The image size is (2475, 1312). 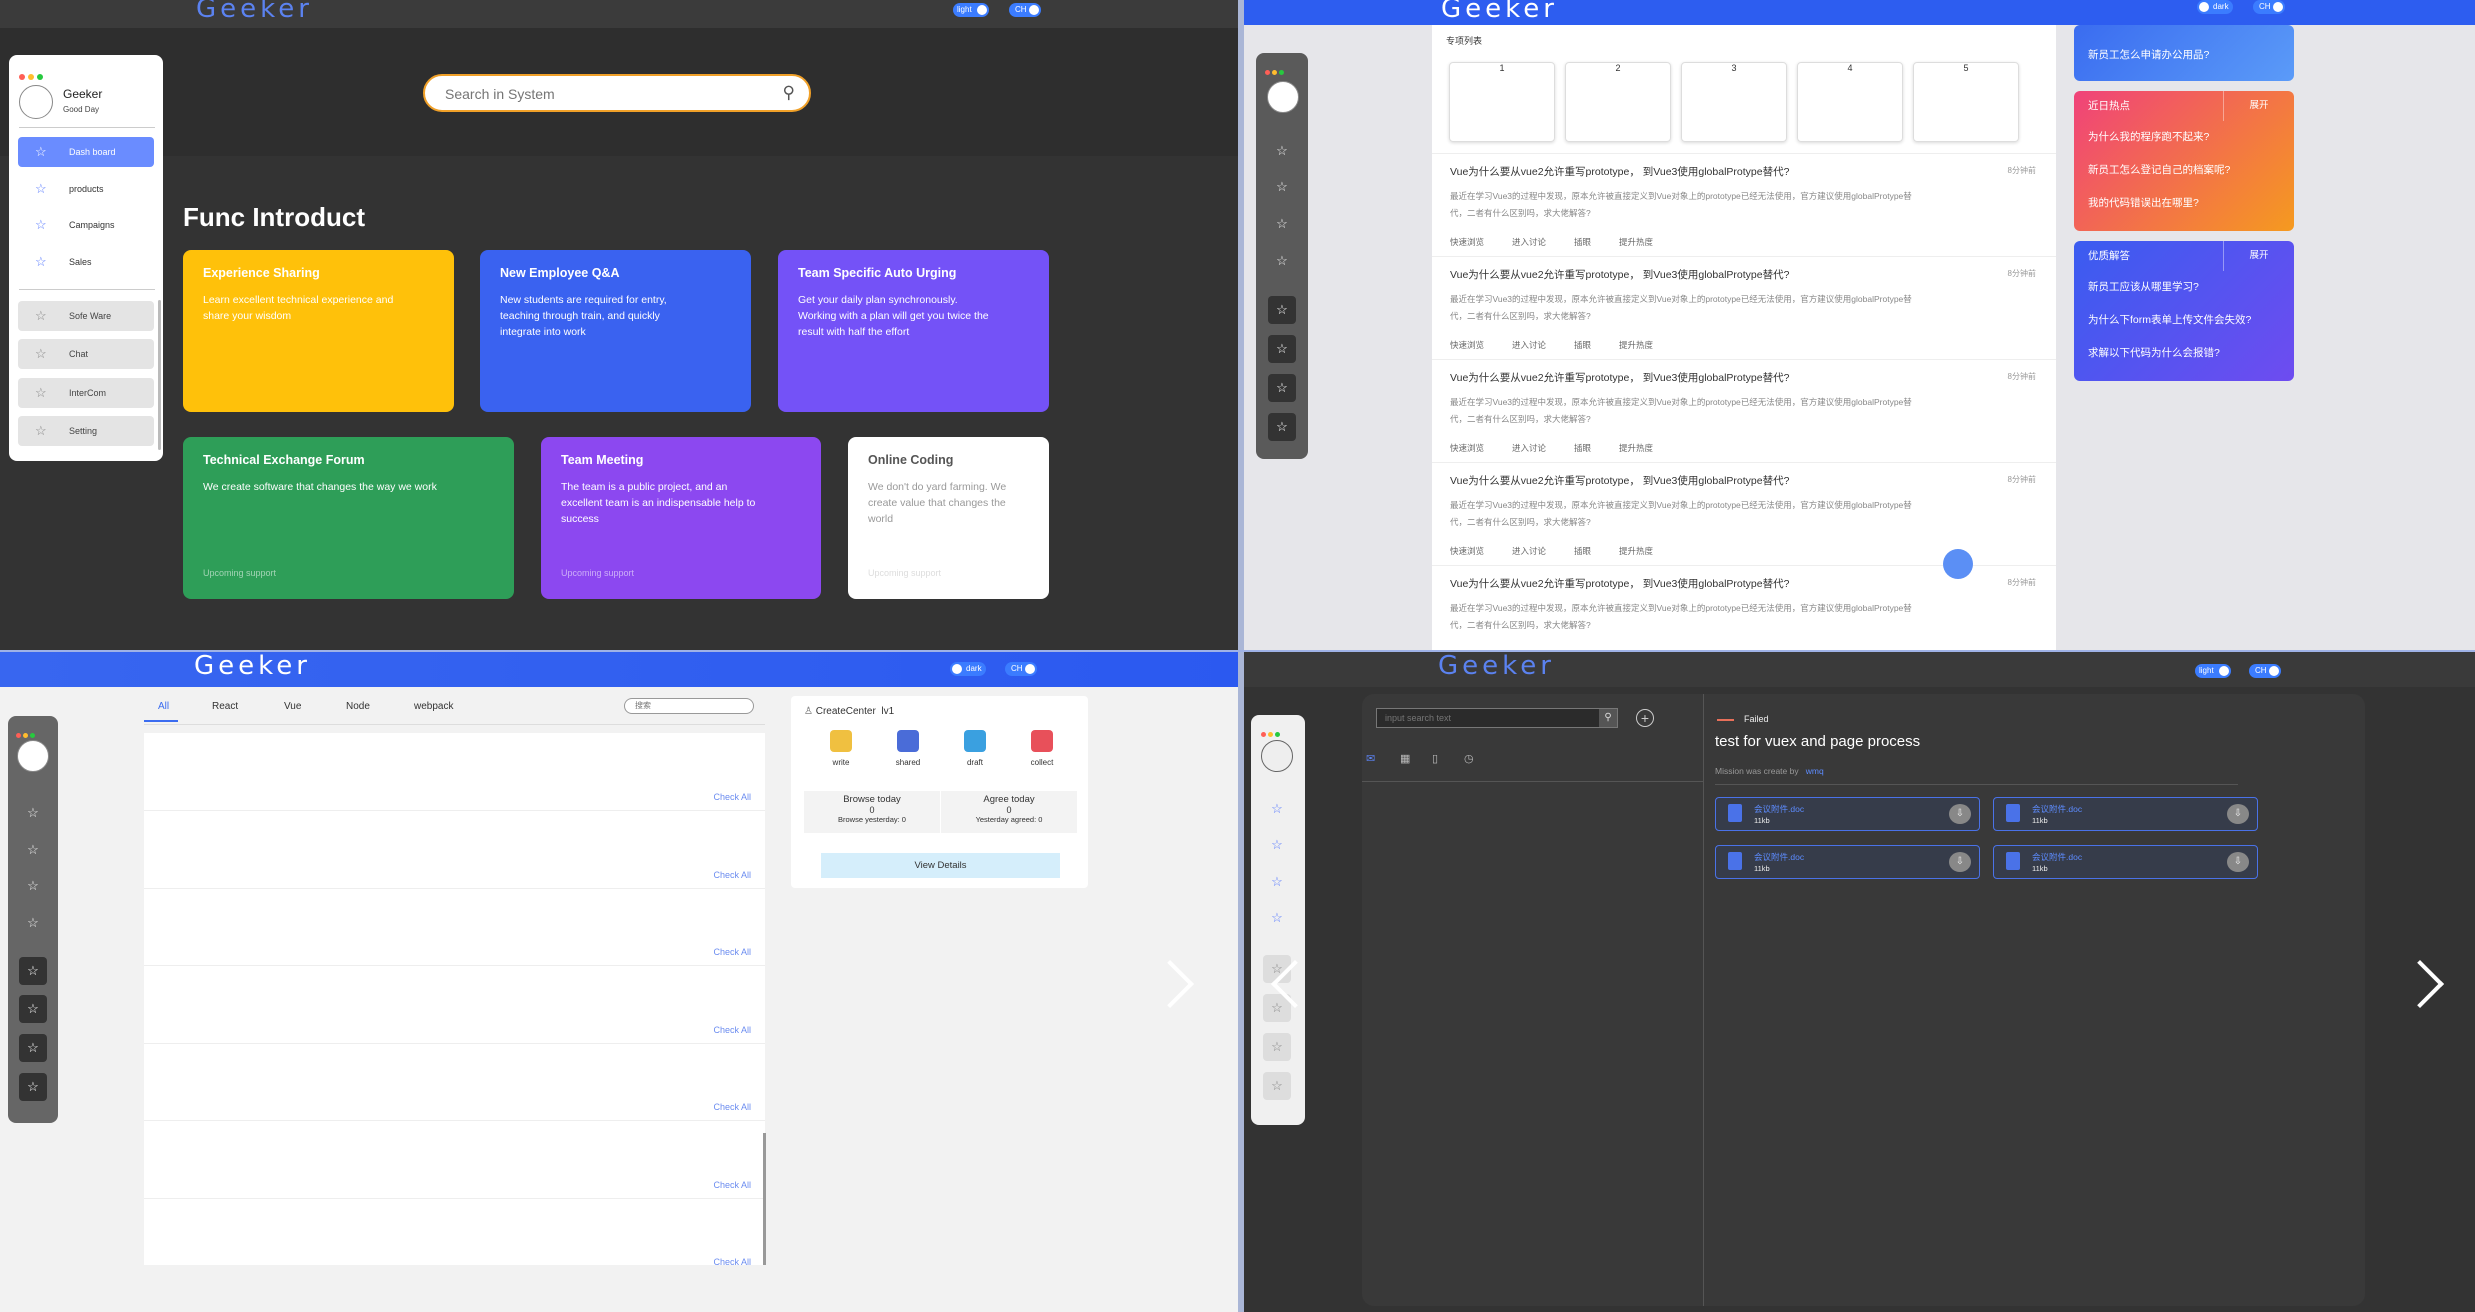 What do you see at coordinates (1966, 102) in the screenshot?
I see `project-card: 5` at bounding box center [1966, 102].